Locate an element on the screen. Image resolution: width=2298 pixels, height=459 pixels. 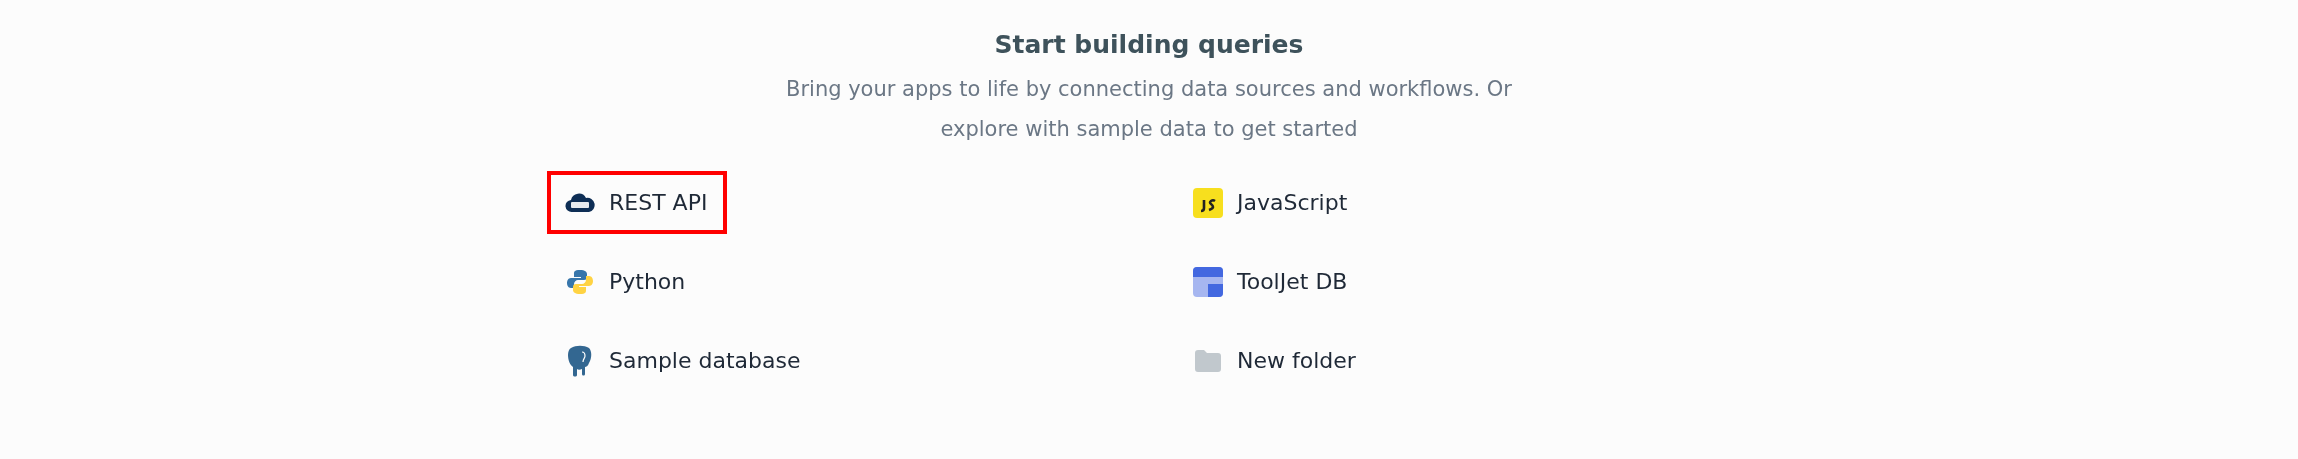
section-title: Start building queries is located at coordinates (1149, 44).